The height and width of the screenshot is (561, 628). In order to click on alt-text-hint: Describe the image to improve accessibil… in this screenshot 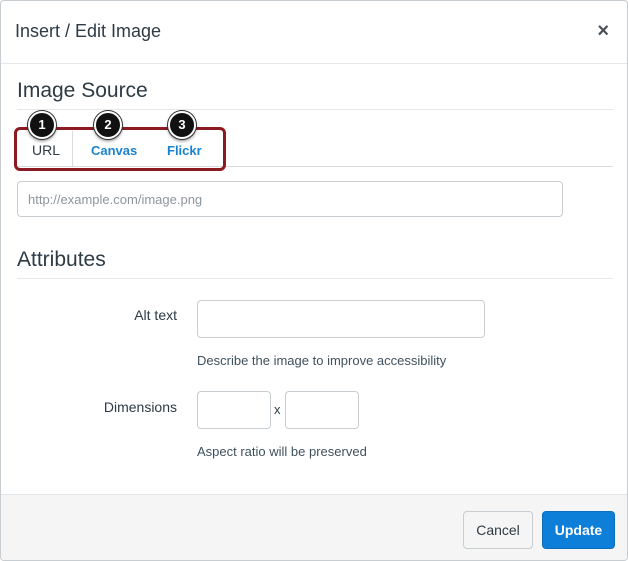, I will do `click(322, 360)`.